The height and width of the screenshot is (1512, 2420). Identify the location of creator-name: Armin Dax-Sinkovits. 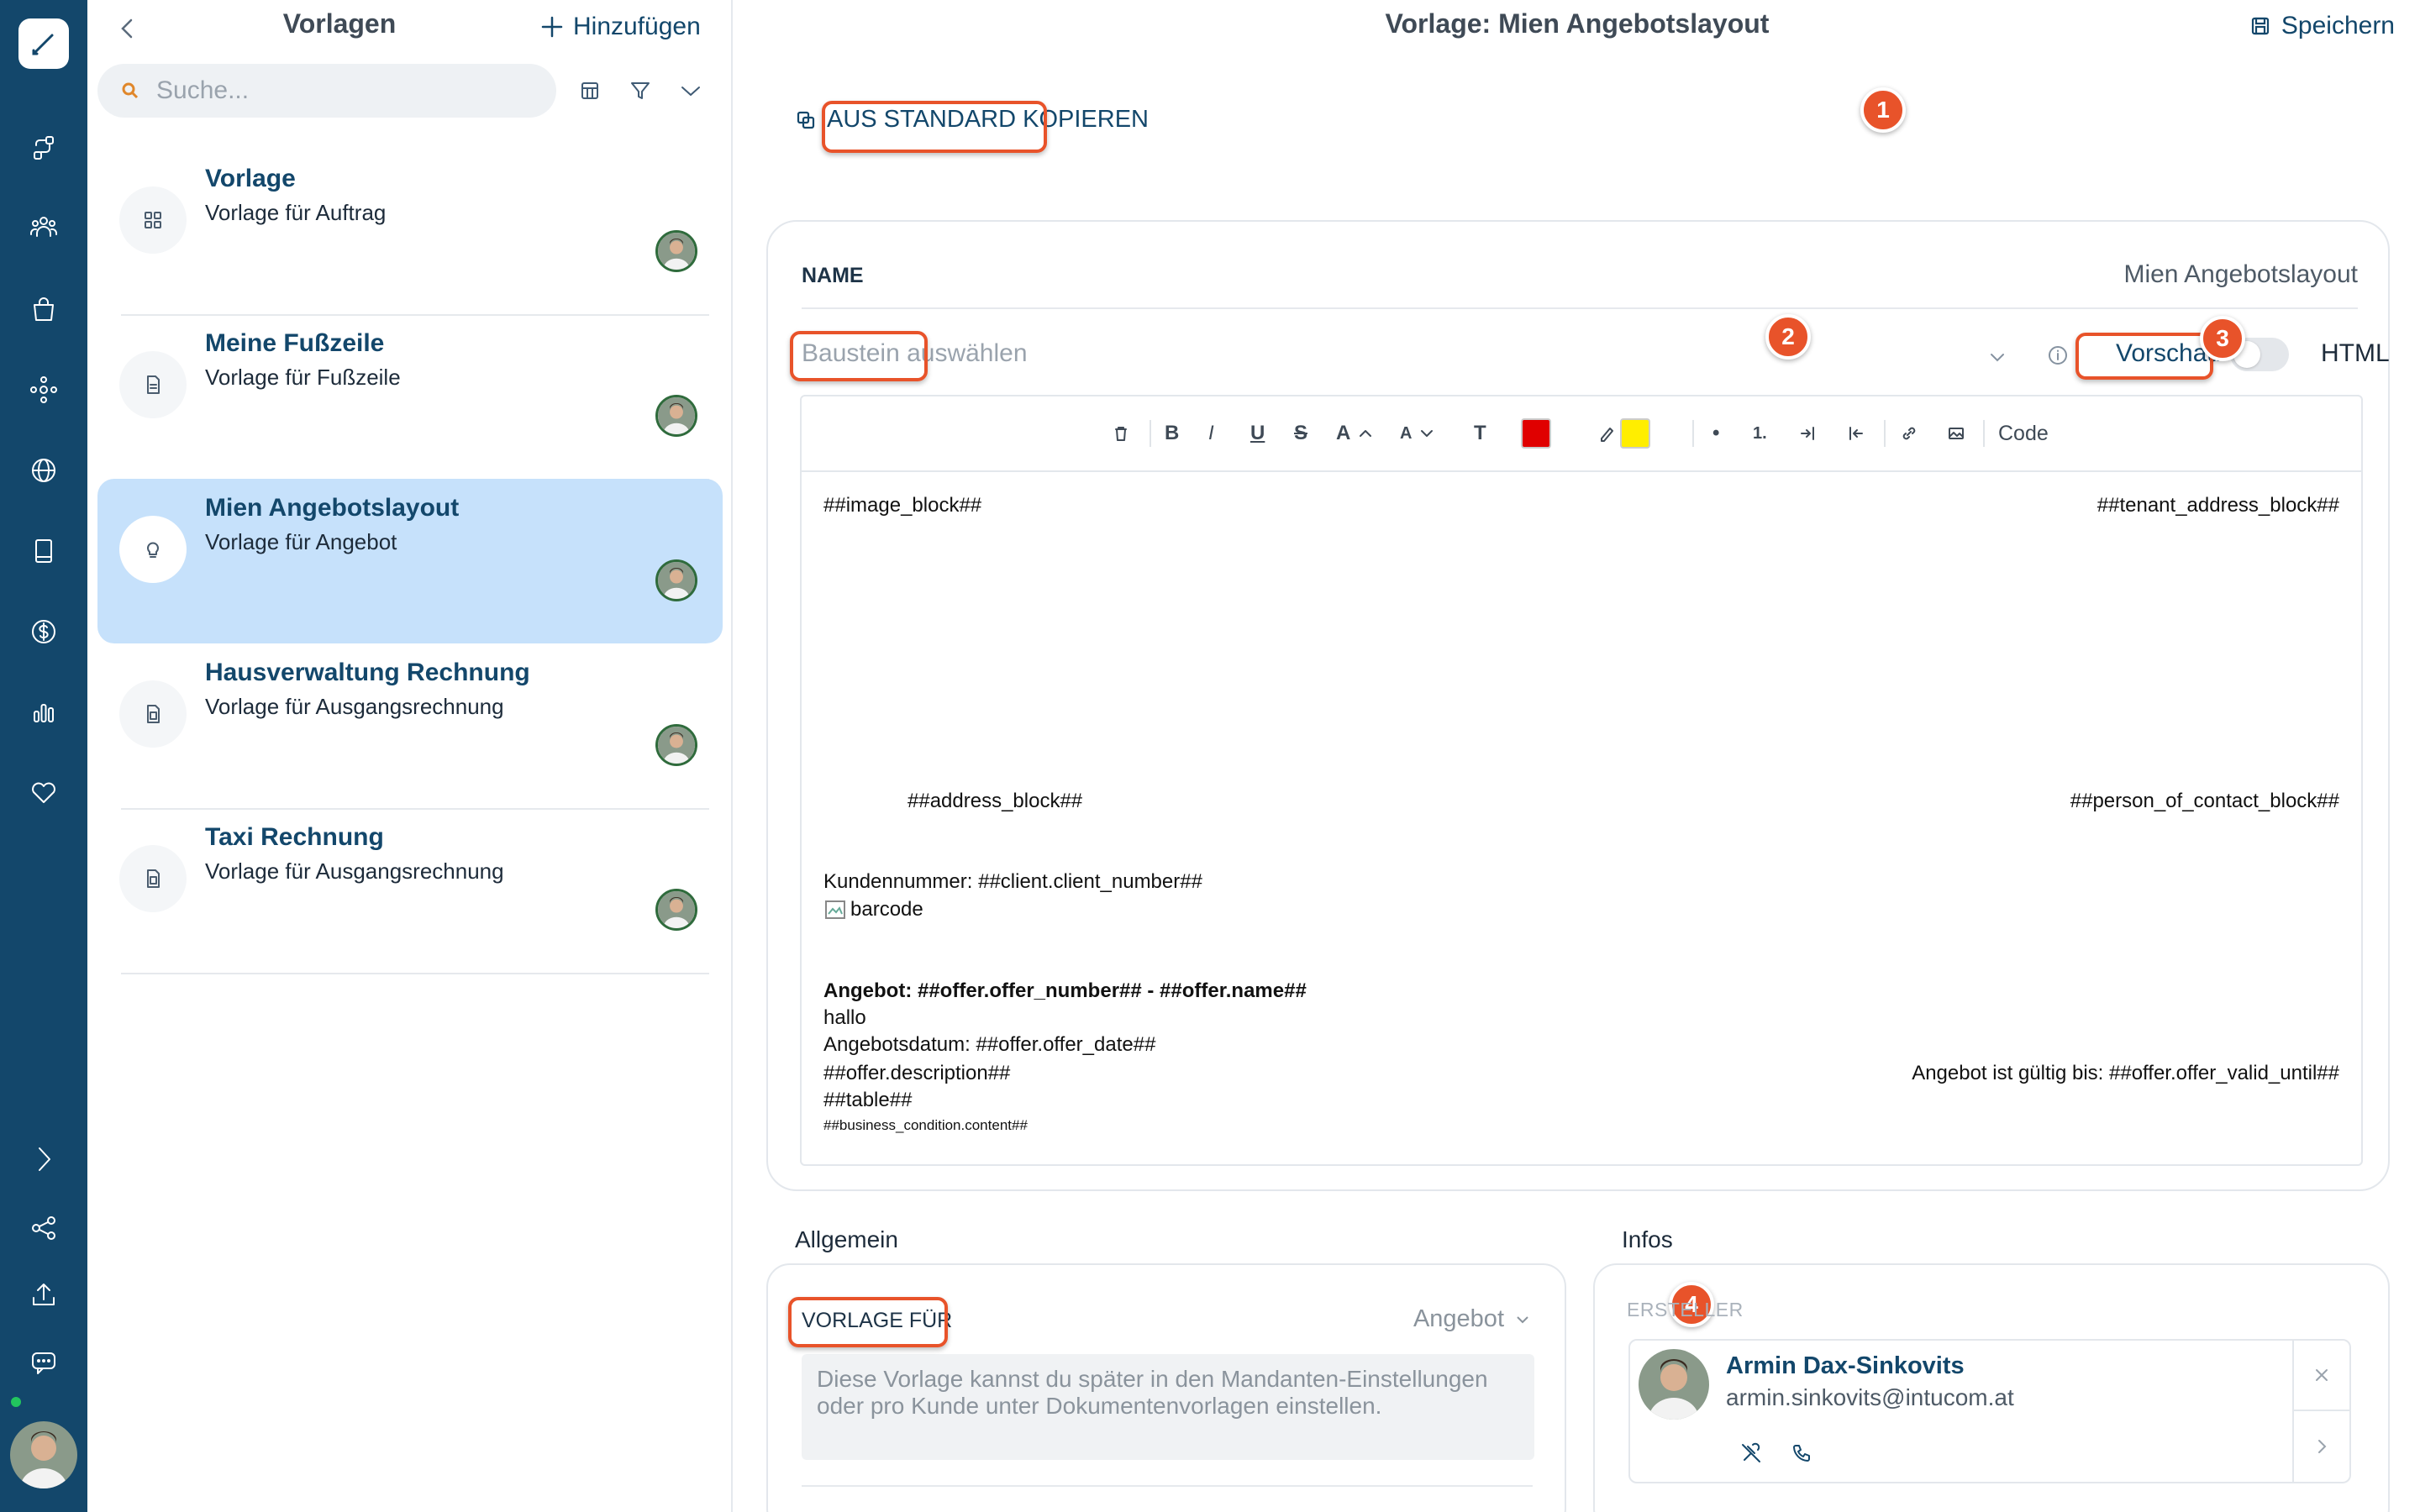
(1846, 1365).